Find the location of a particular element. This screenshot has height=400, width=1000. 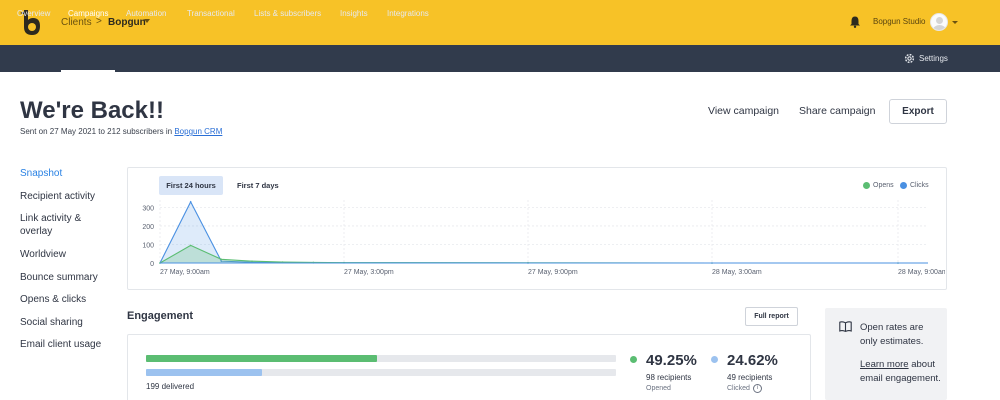

settings-link: Settings is located at coordinates (933, 58).